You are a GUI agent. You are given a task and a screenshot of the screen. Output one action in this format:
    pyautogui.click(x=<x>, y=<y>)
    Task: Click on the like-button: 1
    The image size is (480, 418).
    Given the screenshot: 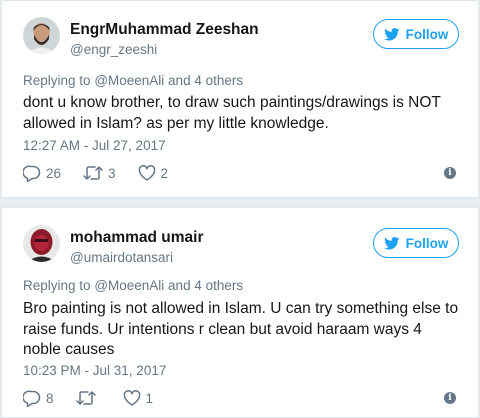 What is the action you would take?
    pyautogui.click(x=138, y=398)
    